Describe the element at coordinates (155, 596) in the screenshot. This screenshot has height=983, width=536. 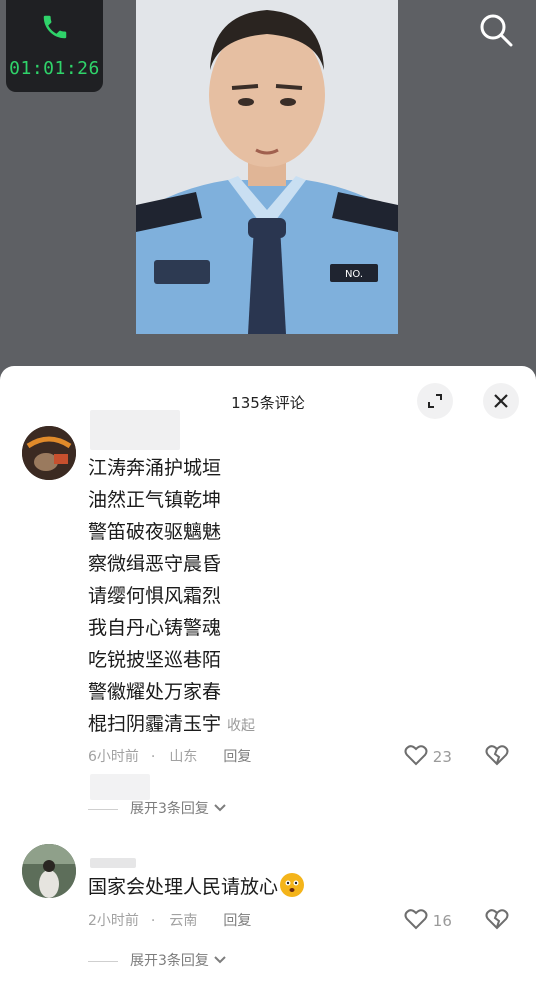
I see `poem-line: 请缨何惧风霜烈` at that location.